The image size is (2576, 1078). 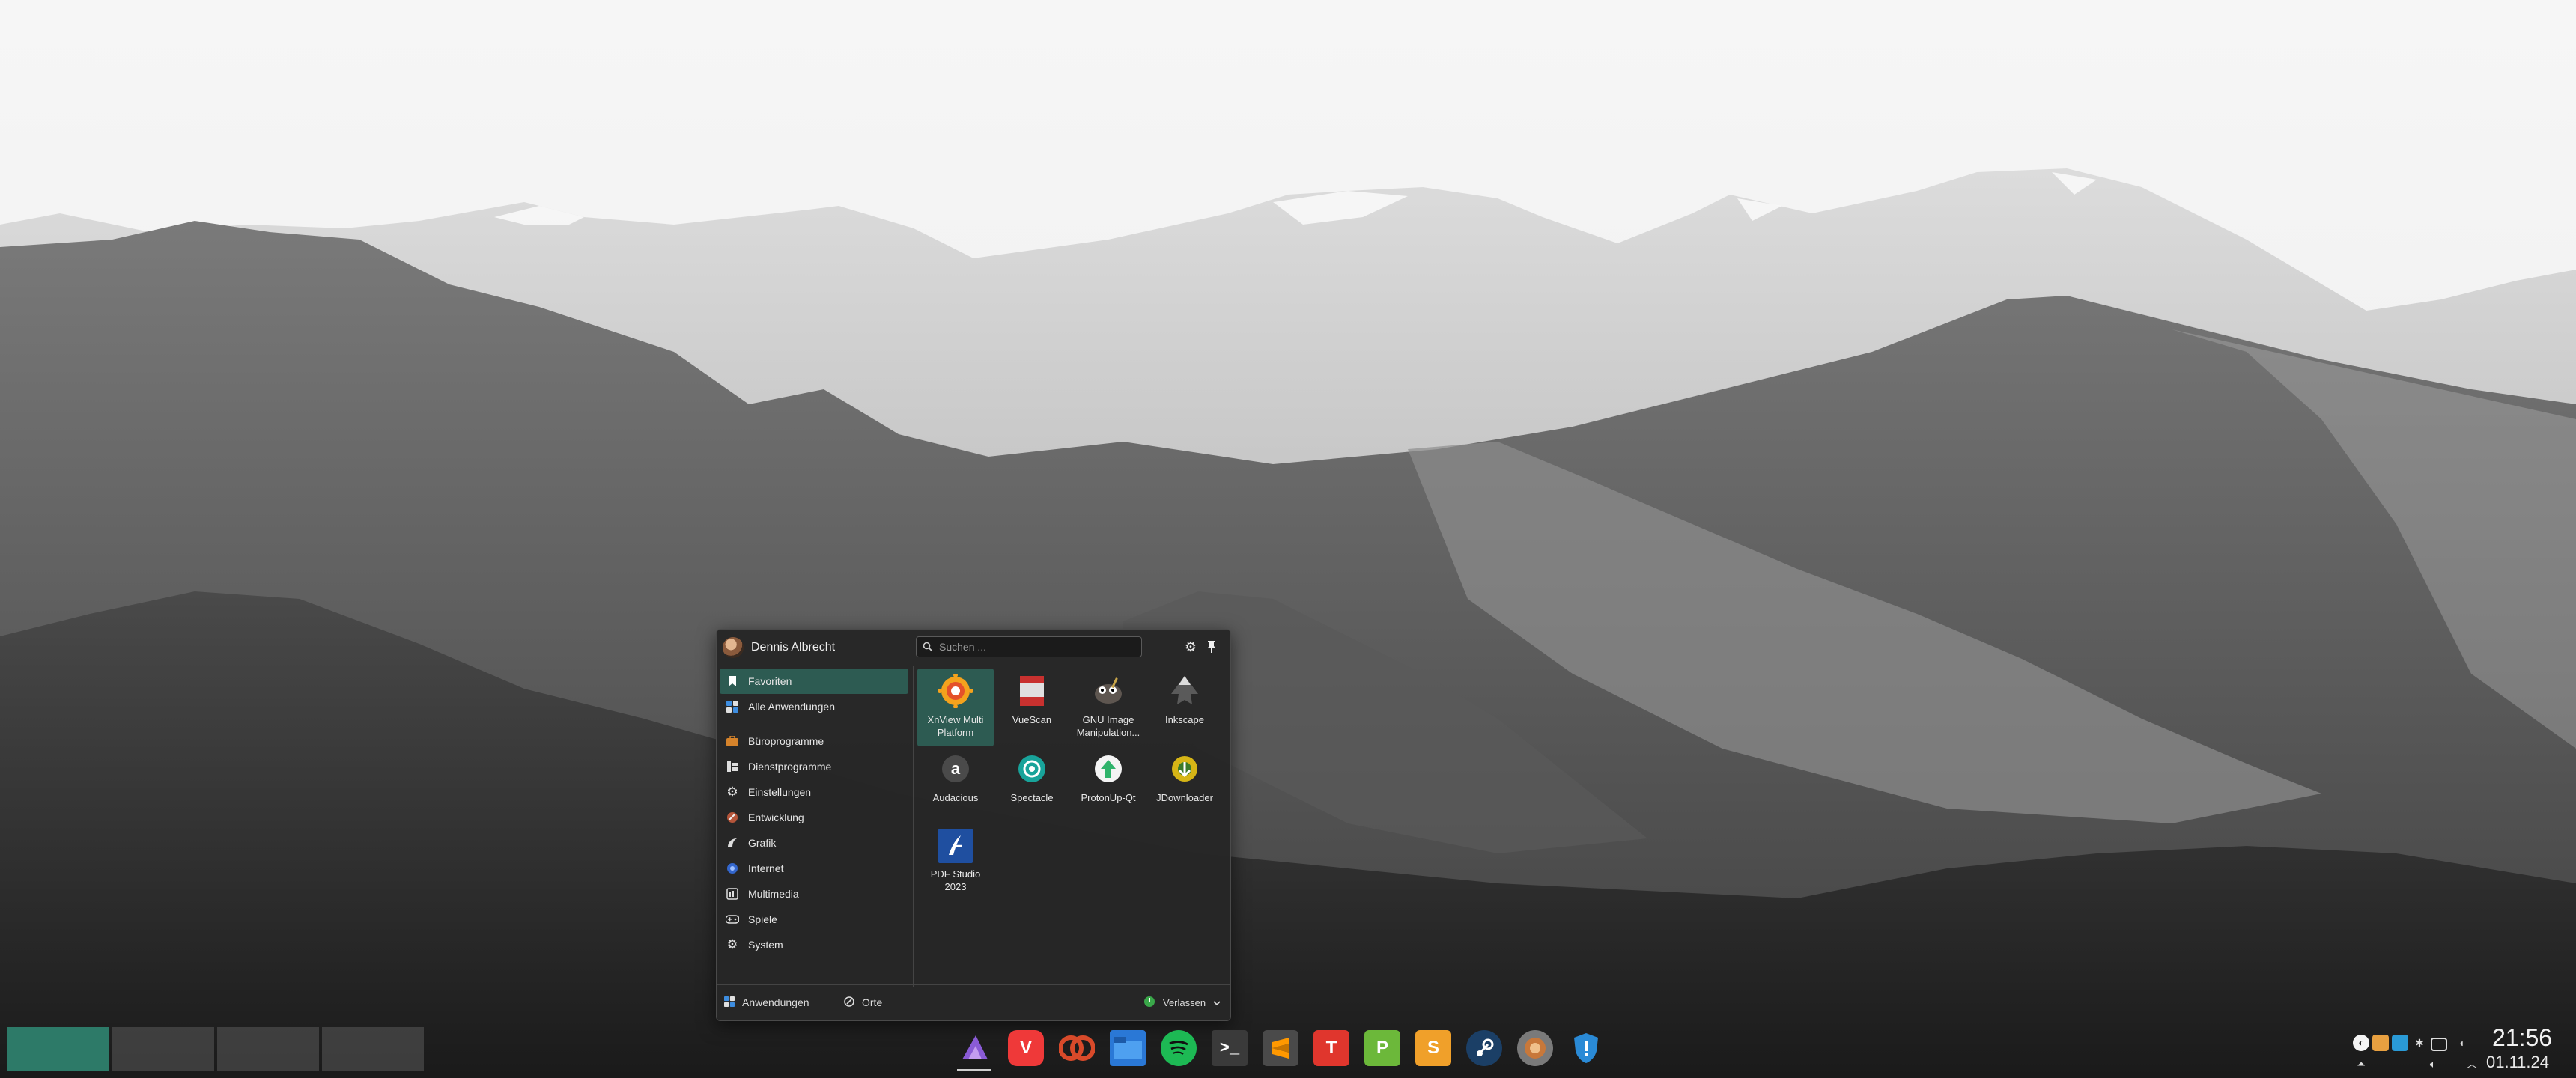 I want to click on category-utilities: Dienstprogramme, so click(x=814, y=766).